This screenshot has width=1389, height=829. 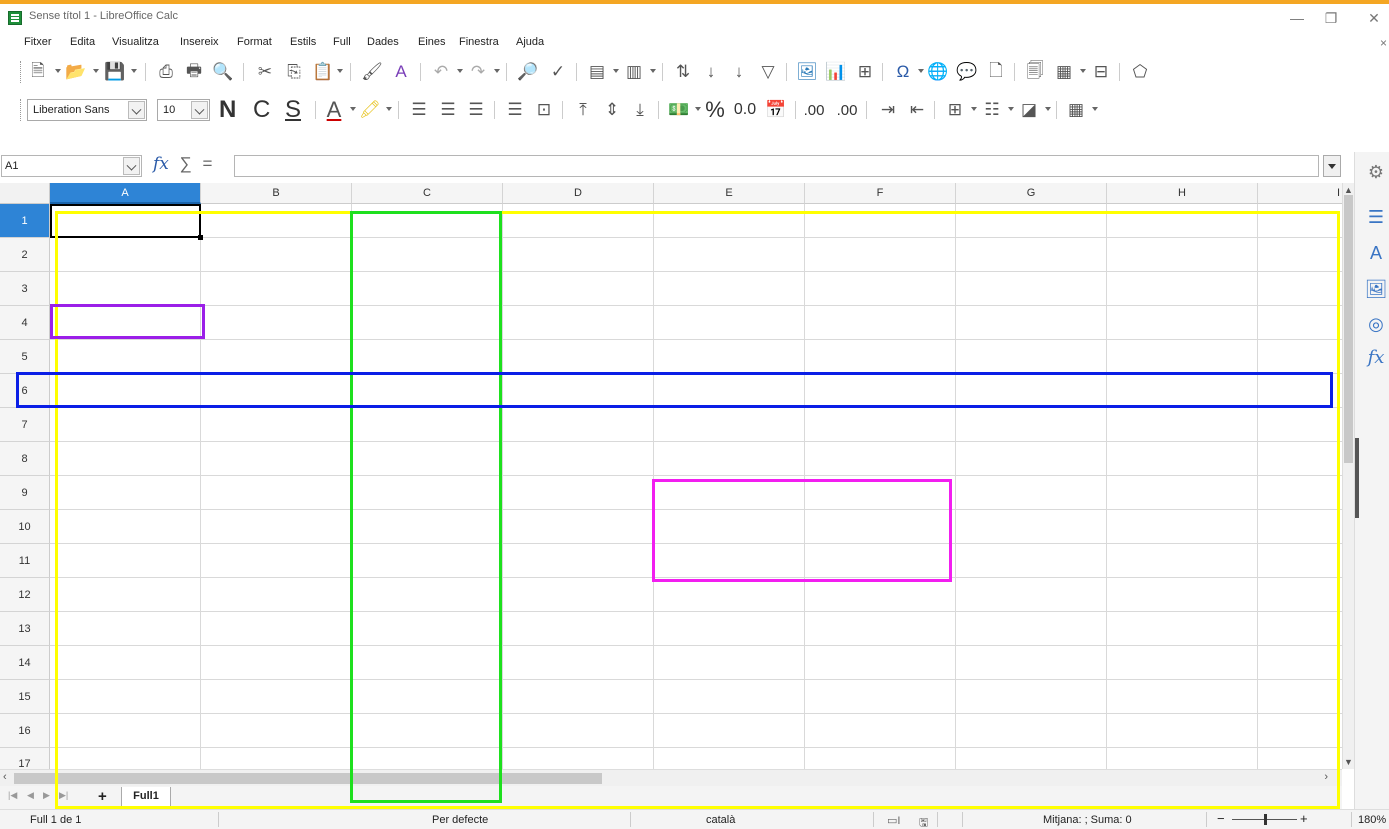 What do you see at coordinates (616, 71) in the screenshot?
I see `row-dropdown-icon` at bounding box center [616, 71].